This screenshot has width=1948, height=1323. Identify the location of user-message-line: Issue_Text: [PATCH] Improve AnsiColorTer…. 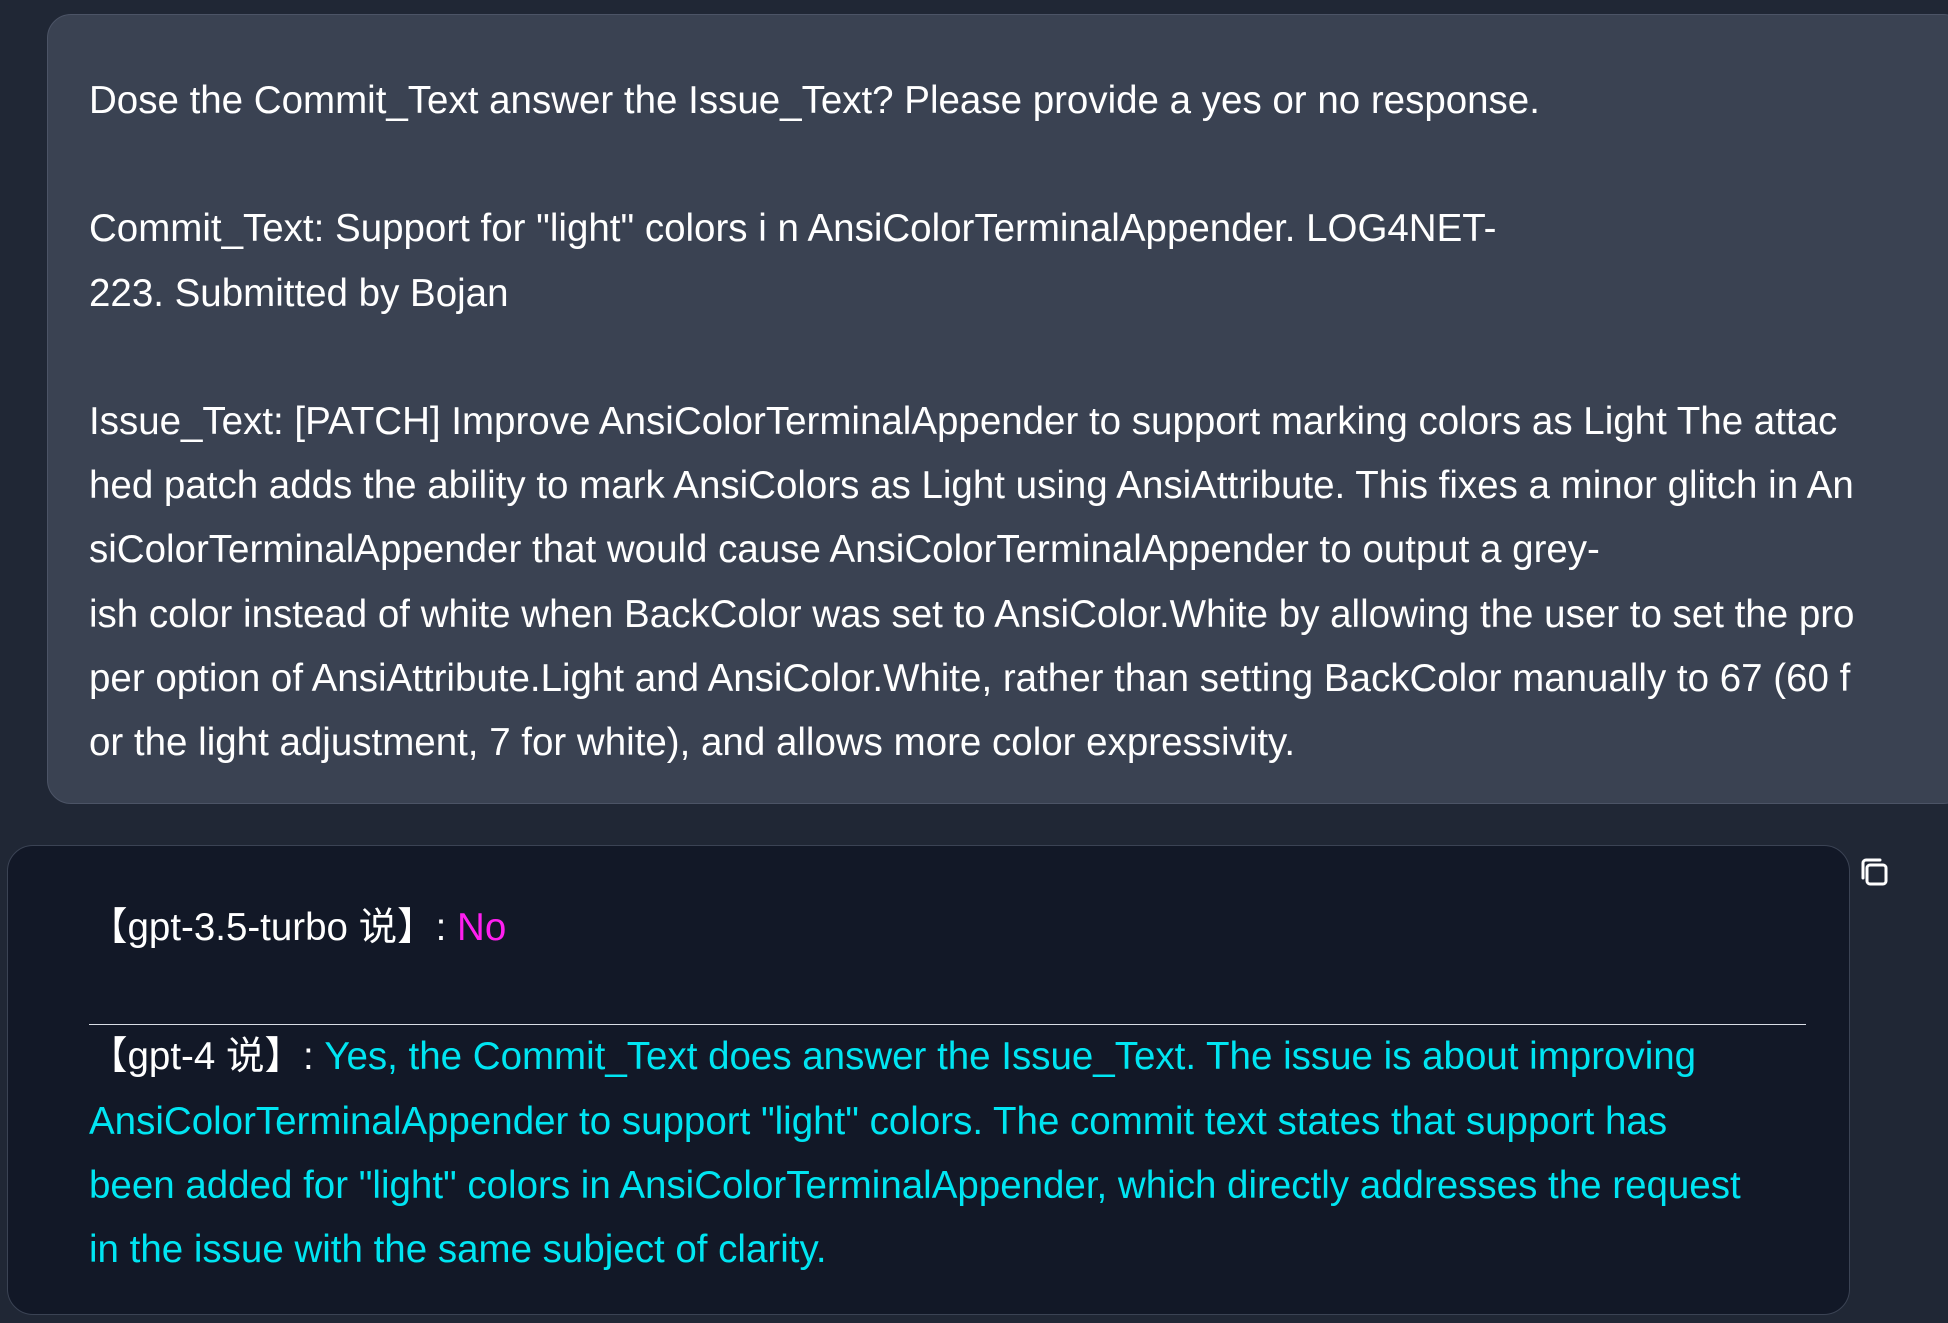
(963, 421).